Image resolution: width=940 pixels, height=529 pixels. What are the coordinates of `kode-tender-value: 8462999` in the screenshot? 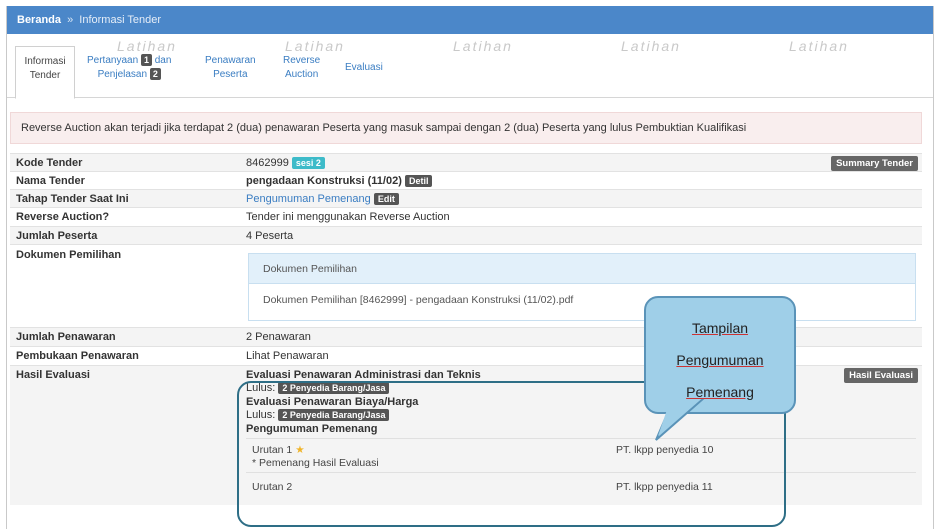 It's located at (267, 163).